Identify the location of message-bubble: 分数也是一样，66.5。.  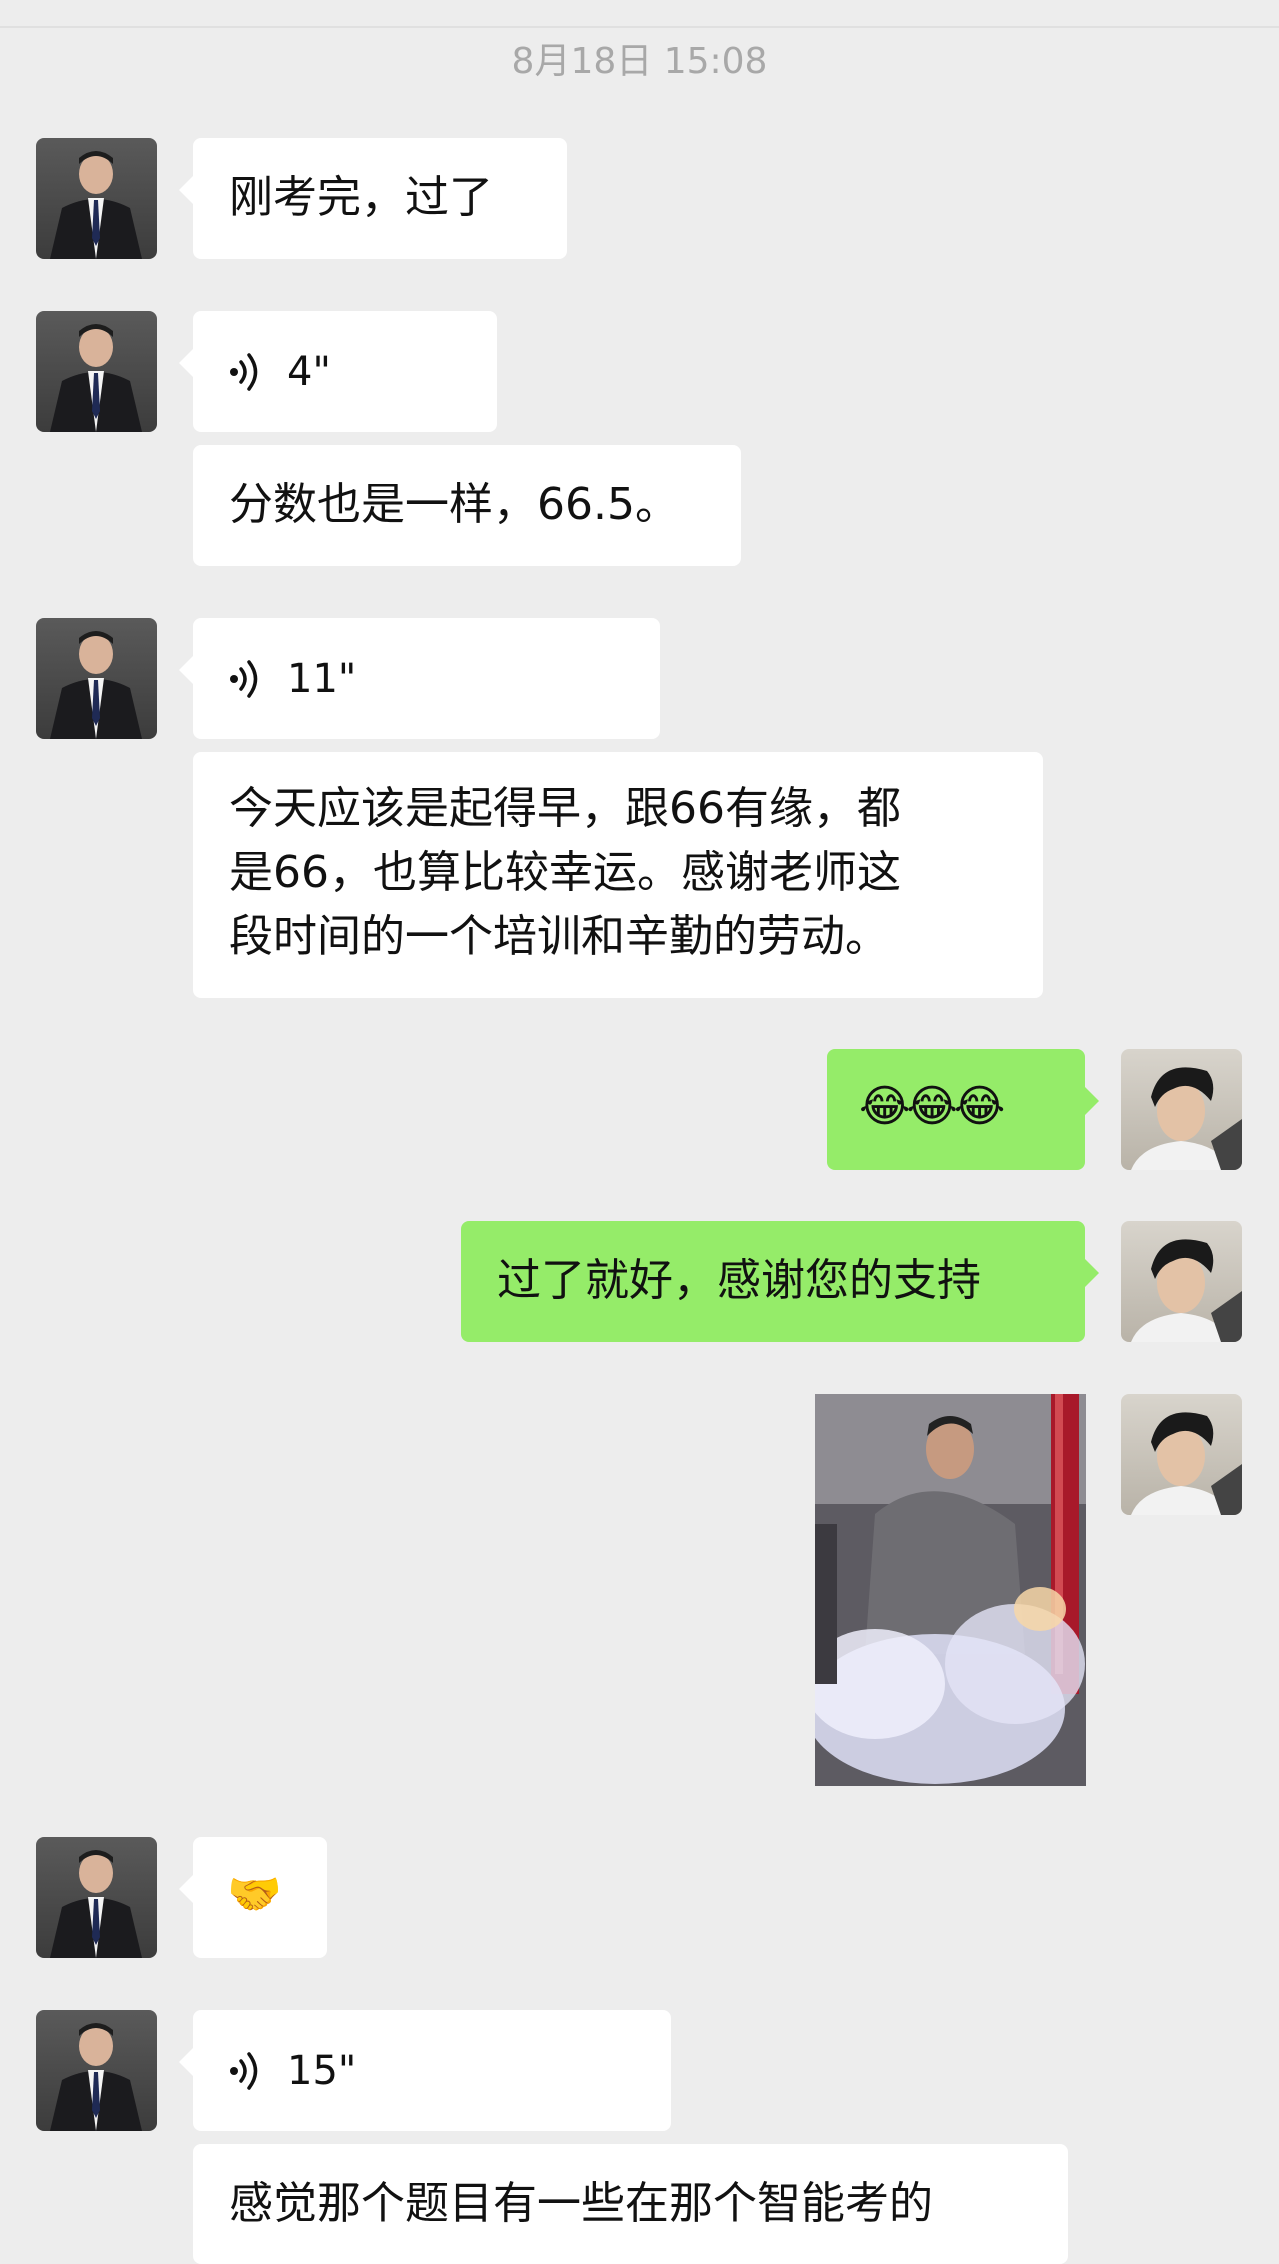
(467, 505).